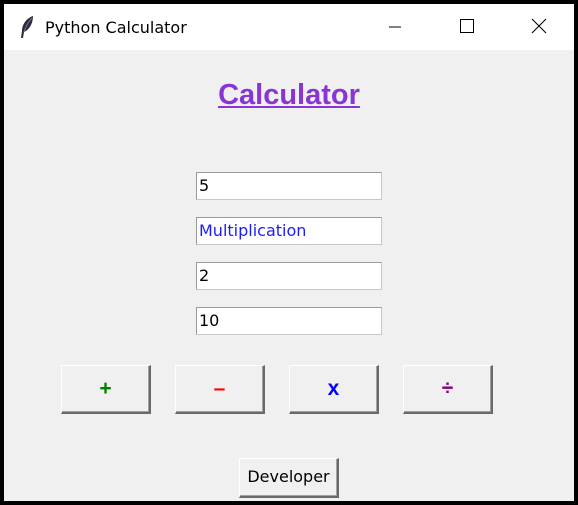 This screenshot has width=578, height=505. Describe the element at coordinates (396, 27) in the screenshot. I see `minimize-button` at that location.